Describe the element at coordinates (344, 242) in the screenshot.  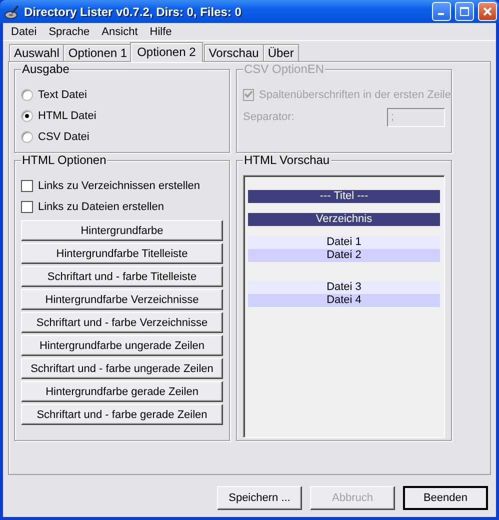
I see `preview-file-row: Datei 1` at that location.